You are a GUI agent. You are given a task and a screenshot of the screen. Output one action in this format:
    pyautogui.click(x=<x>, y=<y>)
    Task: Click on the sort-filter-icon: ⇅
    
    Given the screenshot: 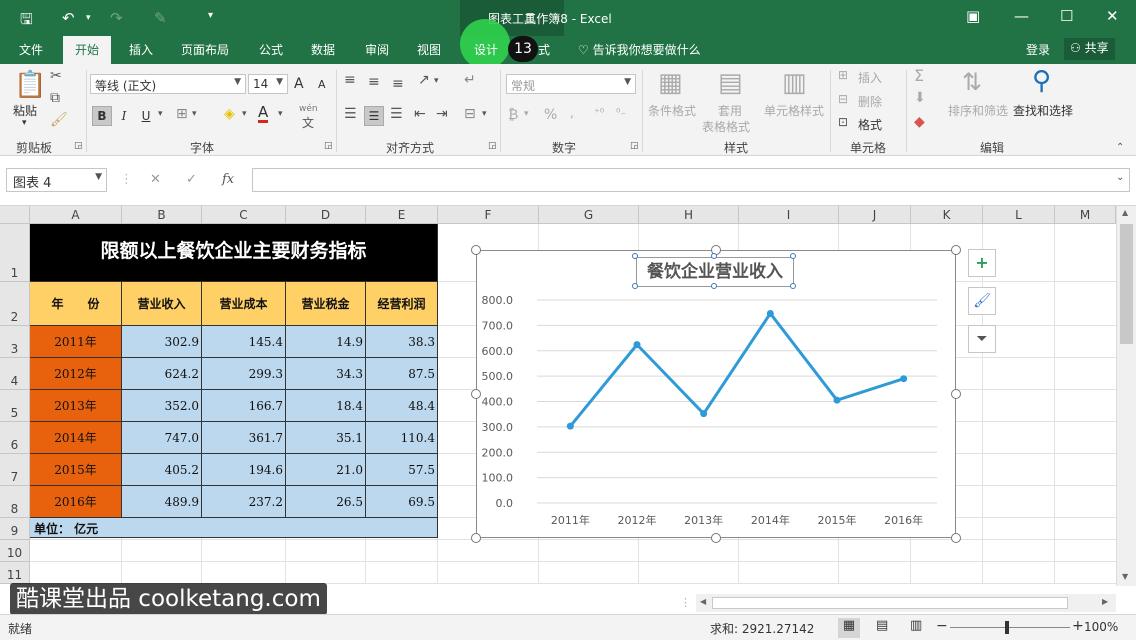 What is the action you would take?
    pyautogui.click(x=972, y=82)
    